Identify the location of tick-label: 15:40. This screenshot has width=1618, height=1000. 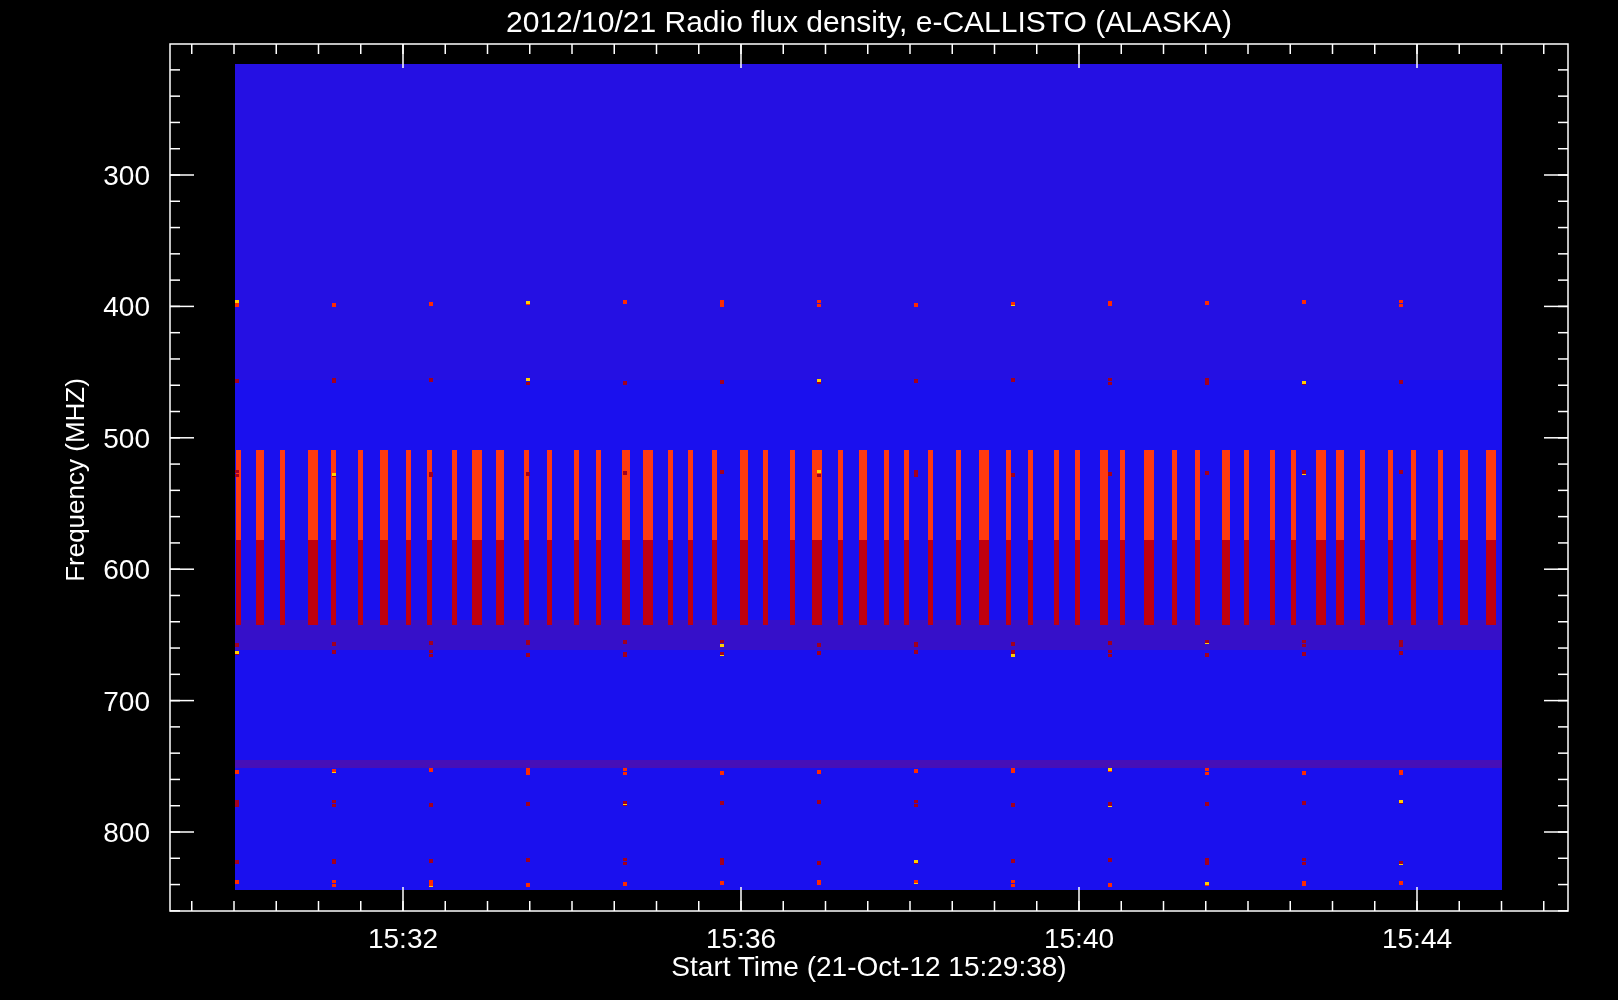
(1079, 938).